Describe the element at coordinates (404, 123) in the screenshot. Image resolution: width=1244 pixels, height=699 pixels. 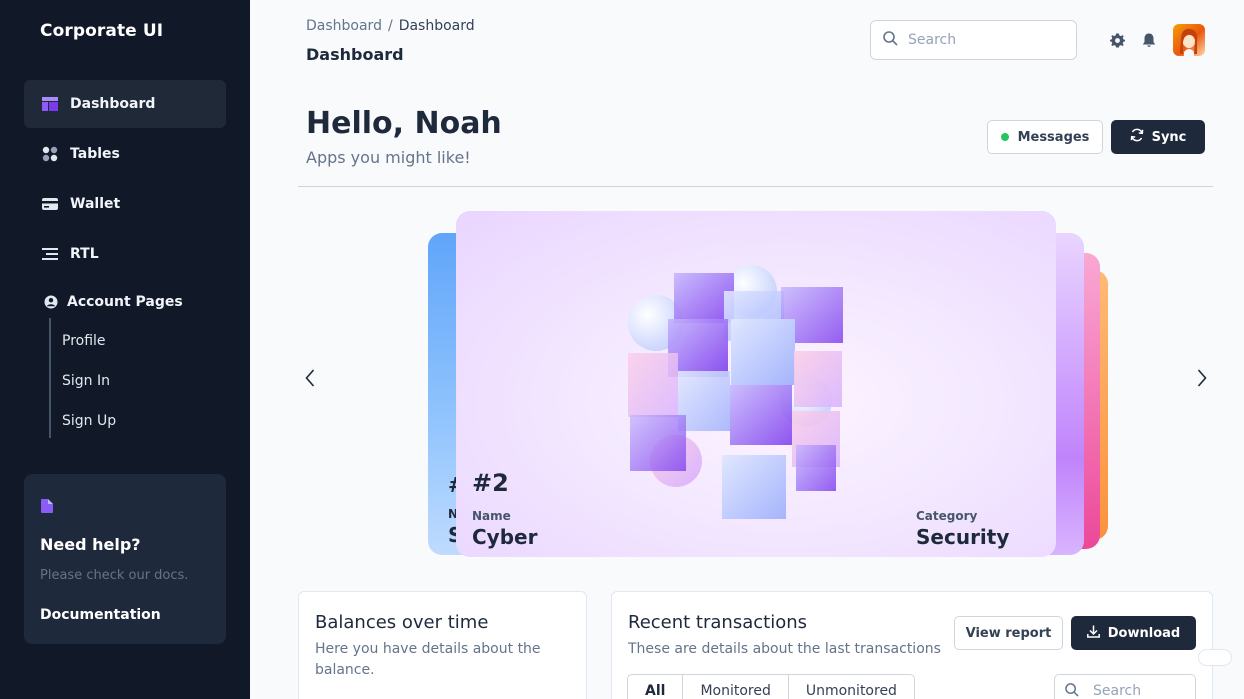
I see `greeting-heading: Hello, Noah` at that location.